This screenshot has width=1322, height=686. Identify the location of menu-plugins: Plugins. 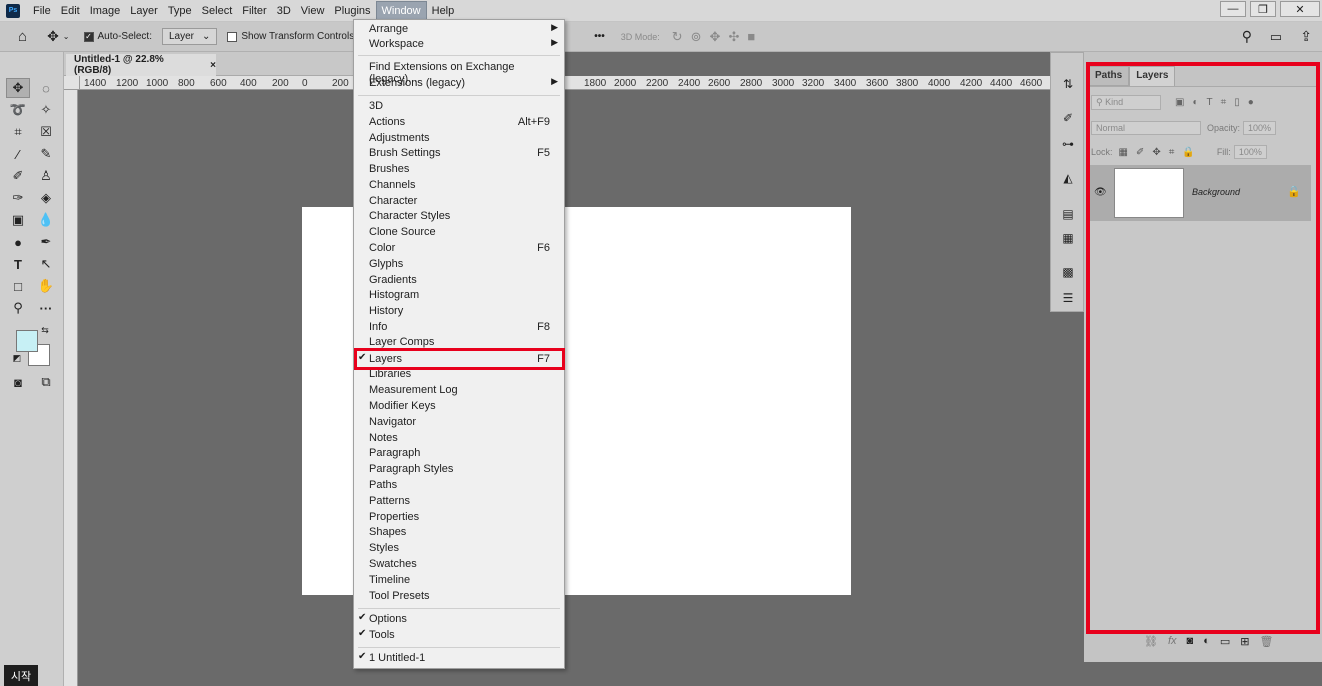
(352, 11).